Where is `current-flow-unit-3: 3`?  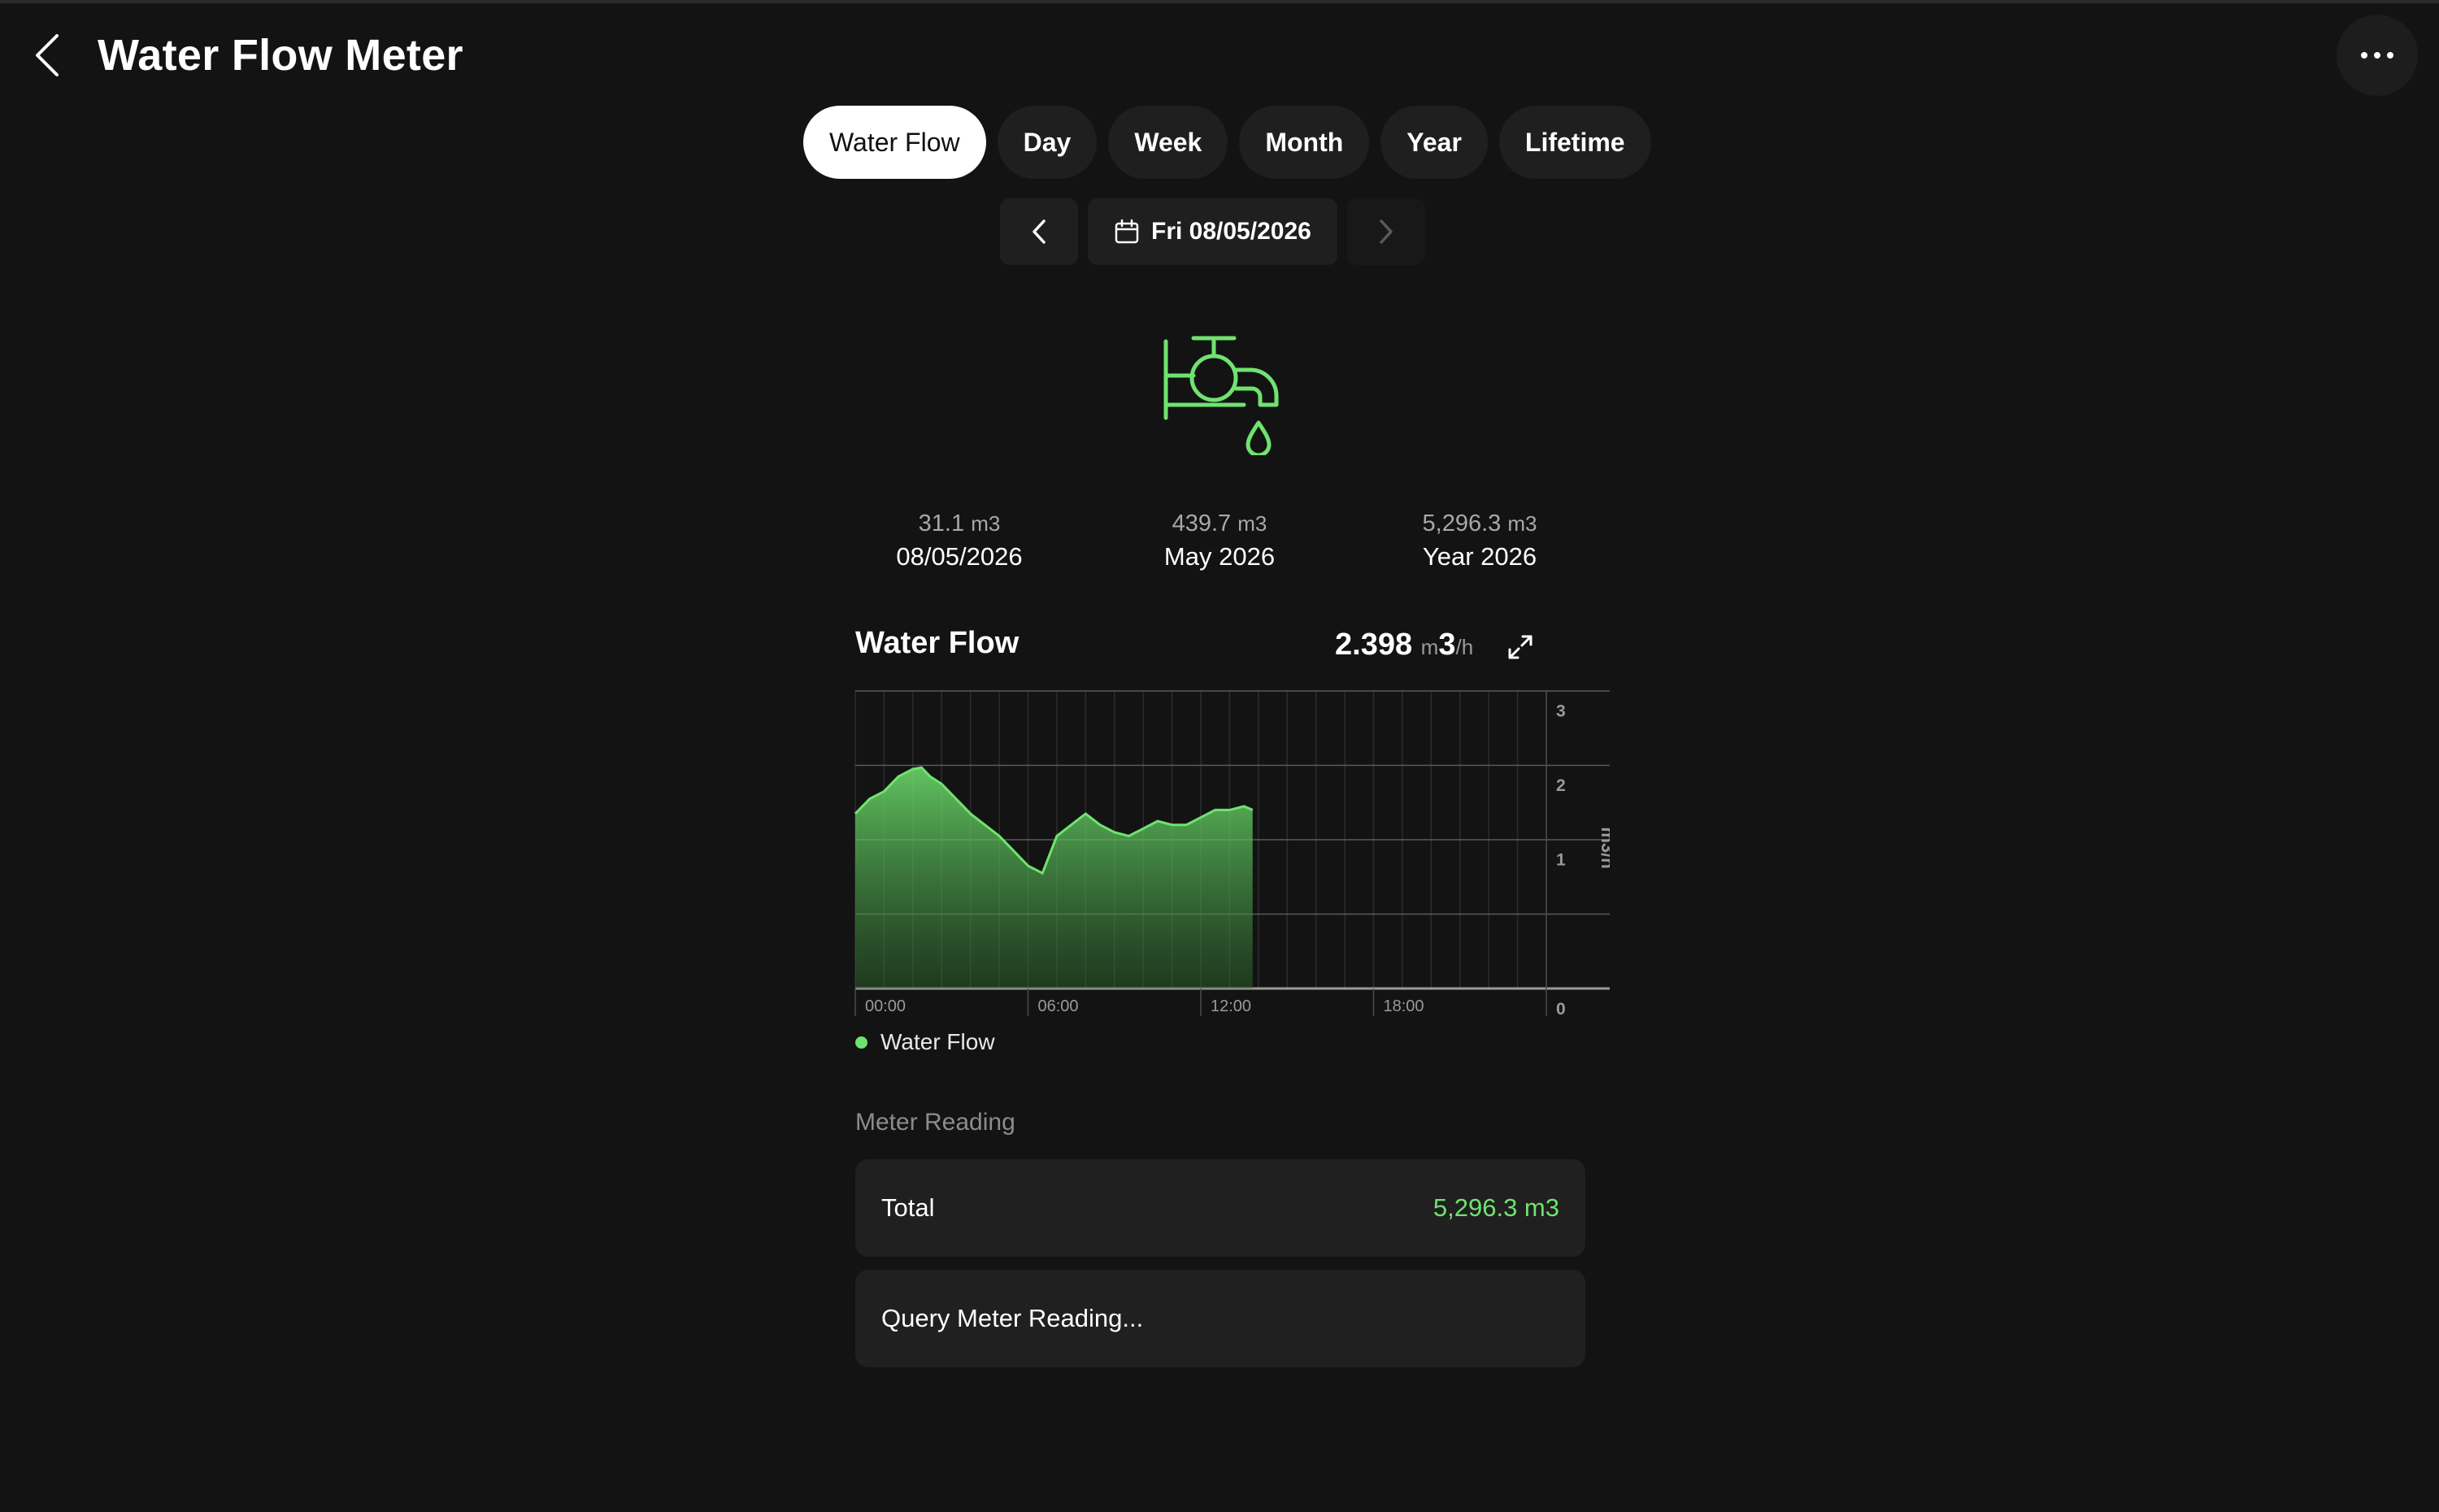
current-flow-unit-3: 3 is located at coordinates (1447, 645).